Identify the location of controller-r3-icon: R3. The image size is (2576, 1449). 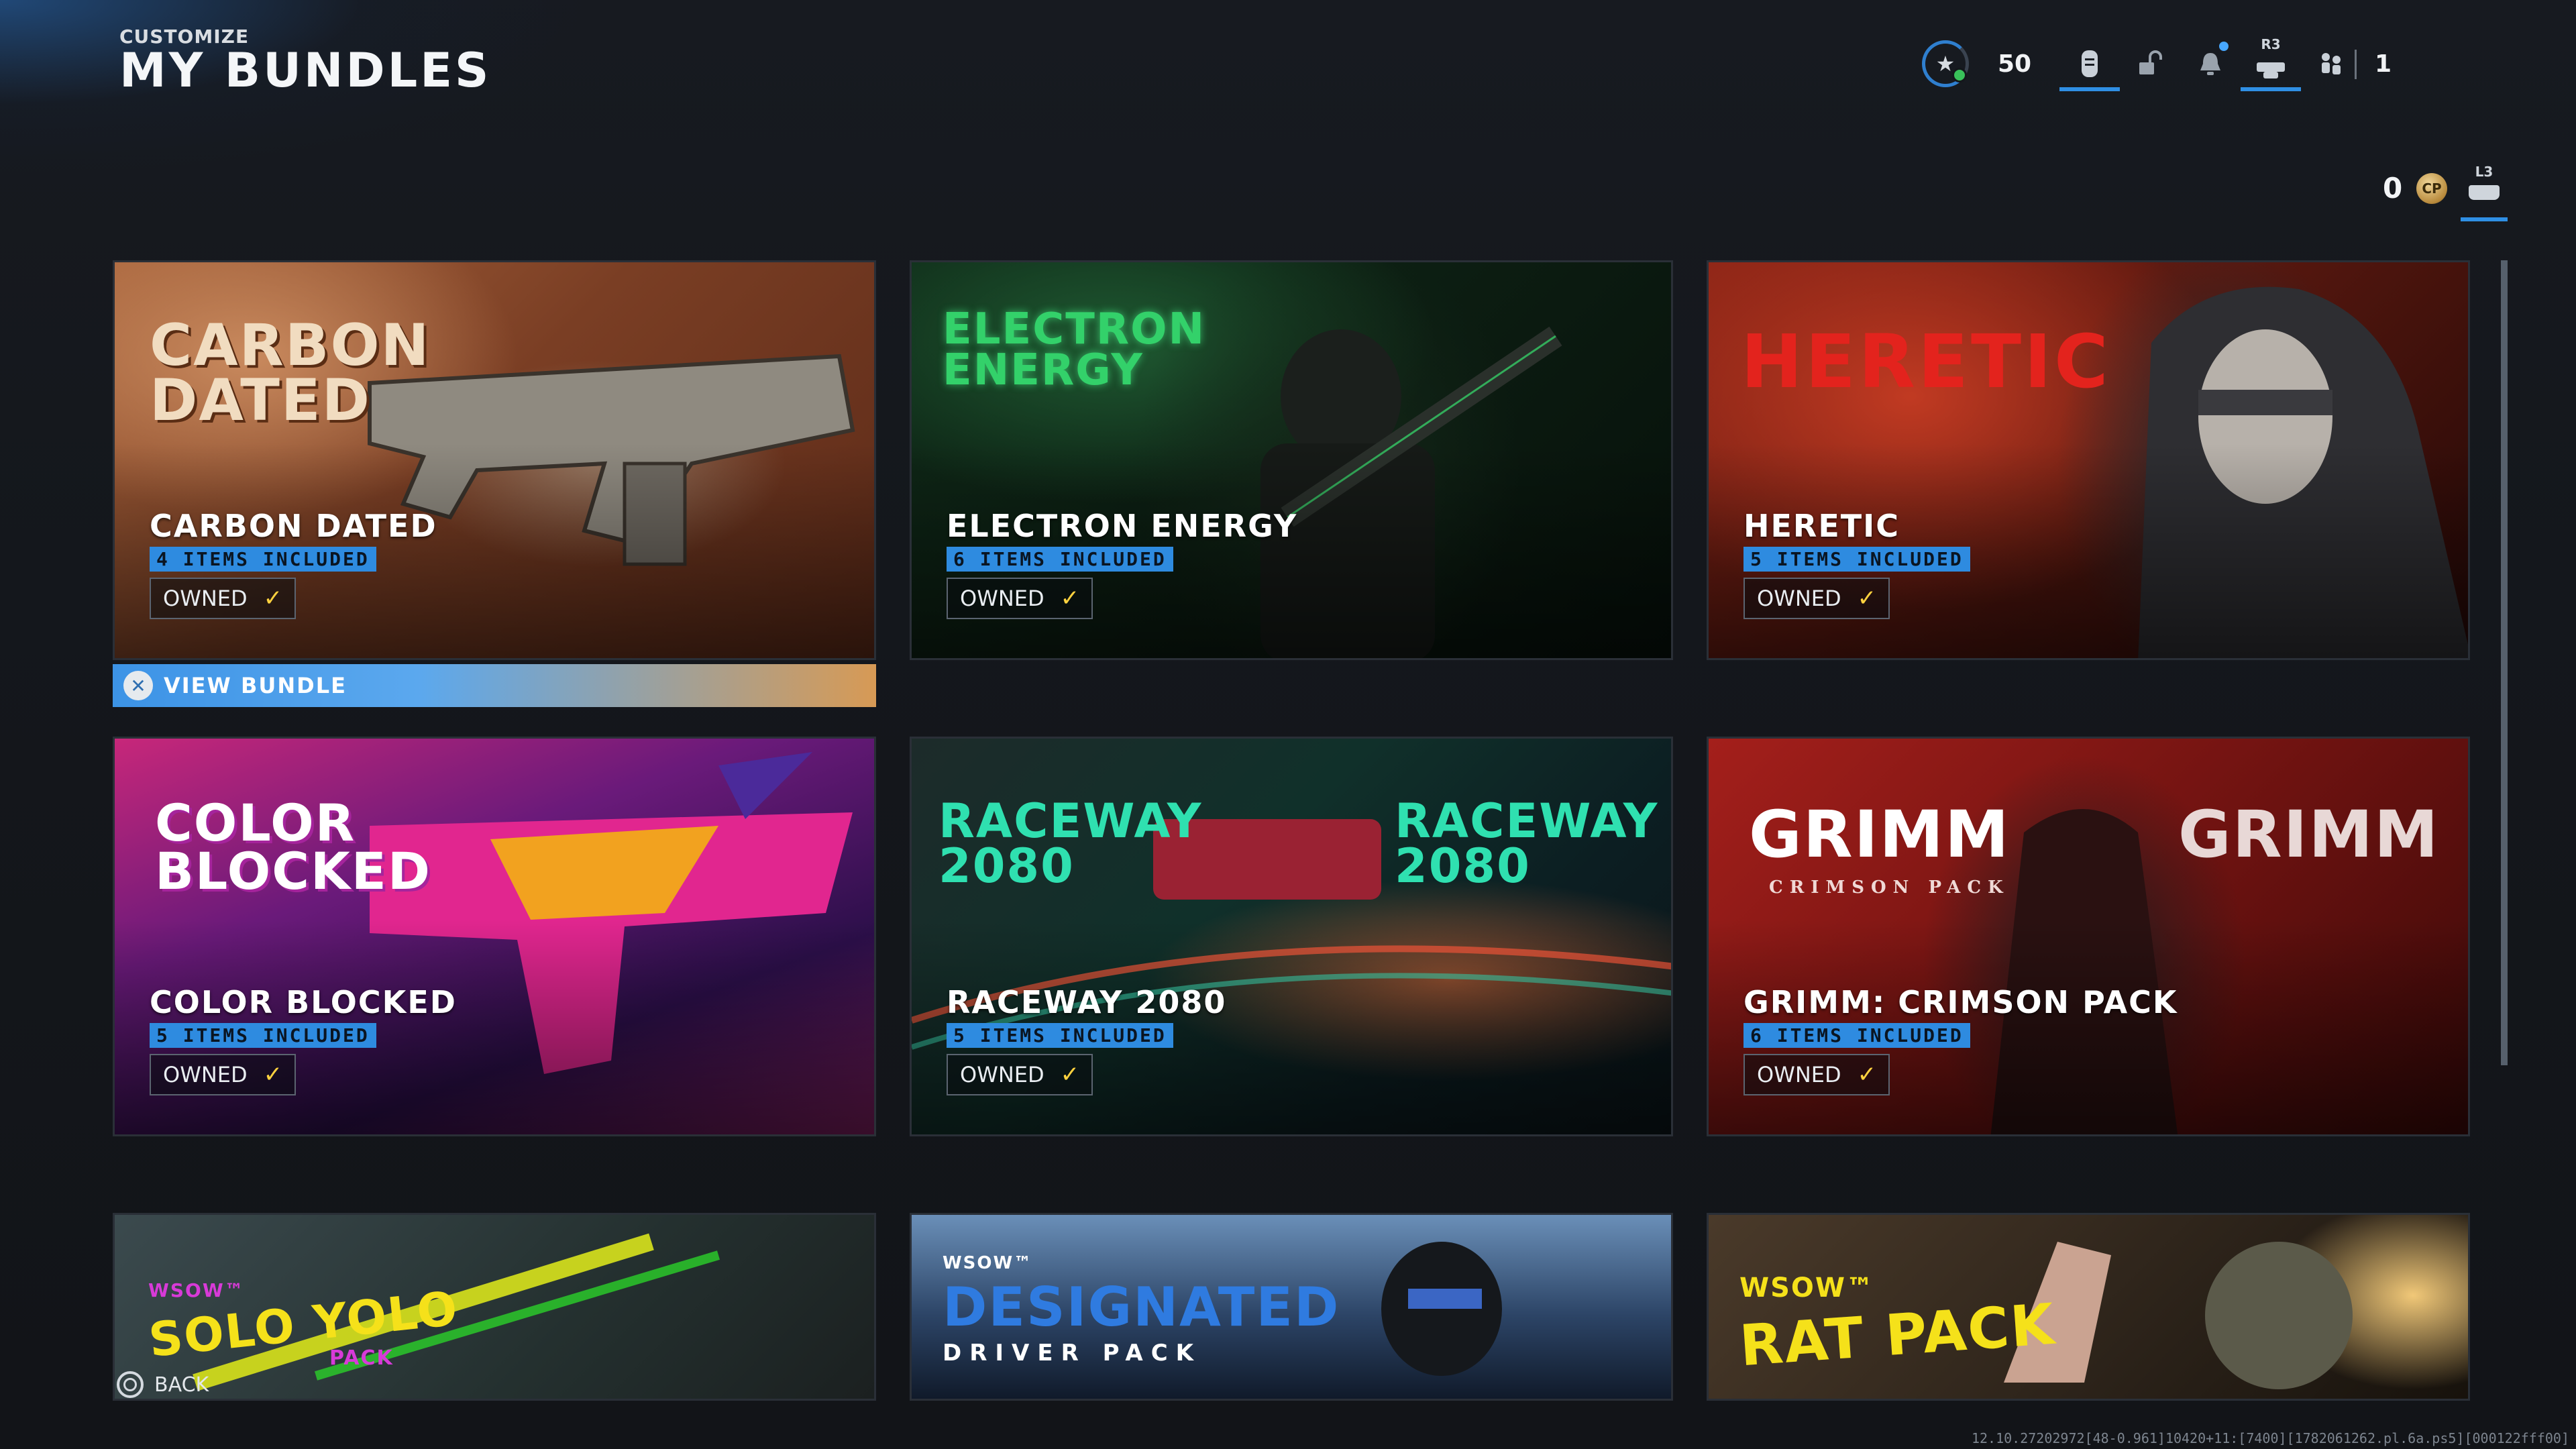
(2271, 63).